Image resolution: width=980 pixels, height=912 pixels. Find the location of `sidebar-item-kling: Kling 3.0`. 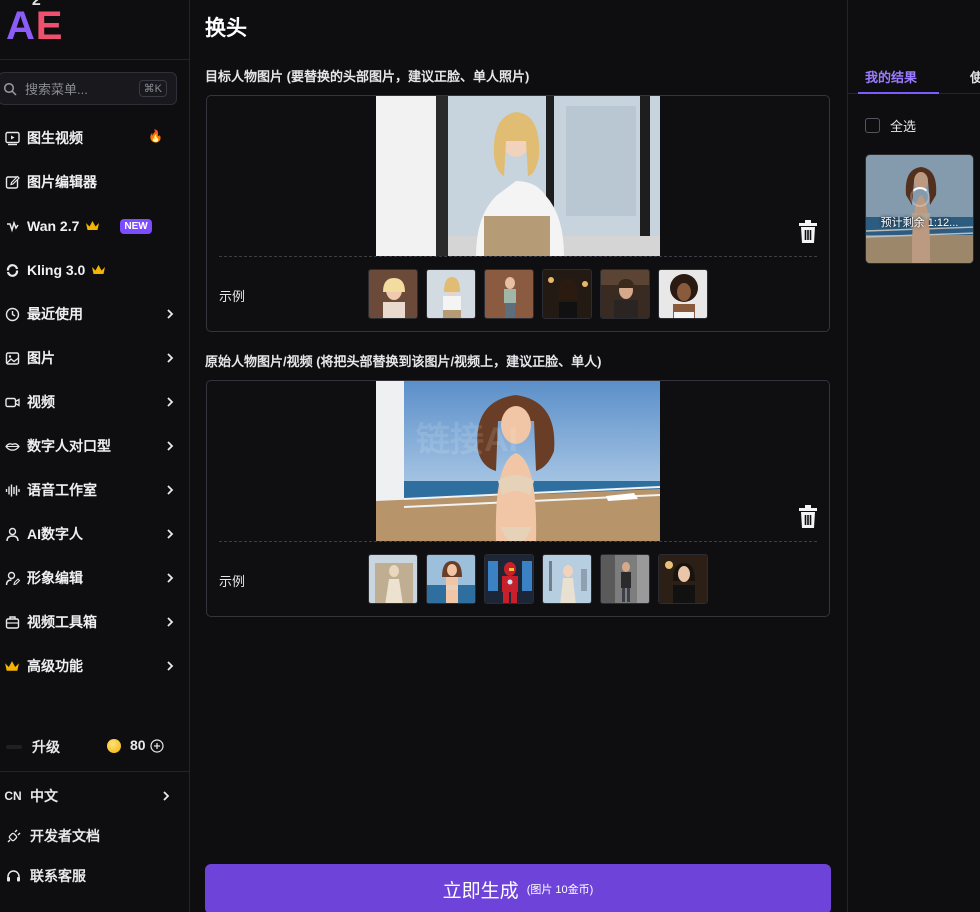

sidebar-item-kling: Kling 3.0 is located at coordinates (94, 270).